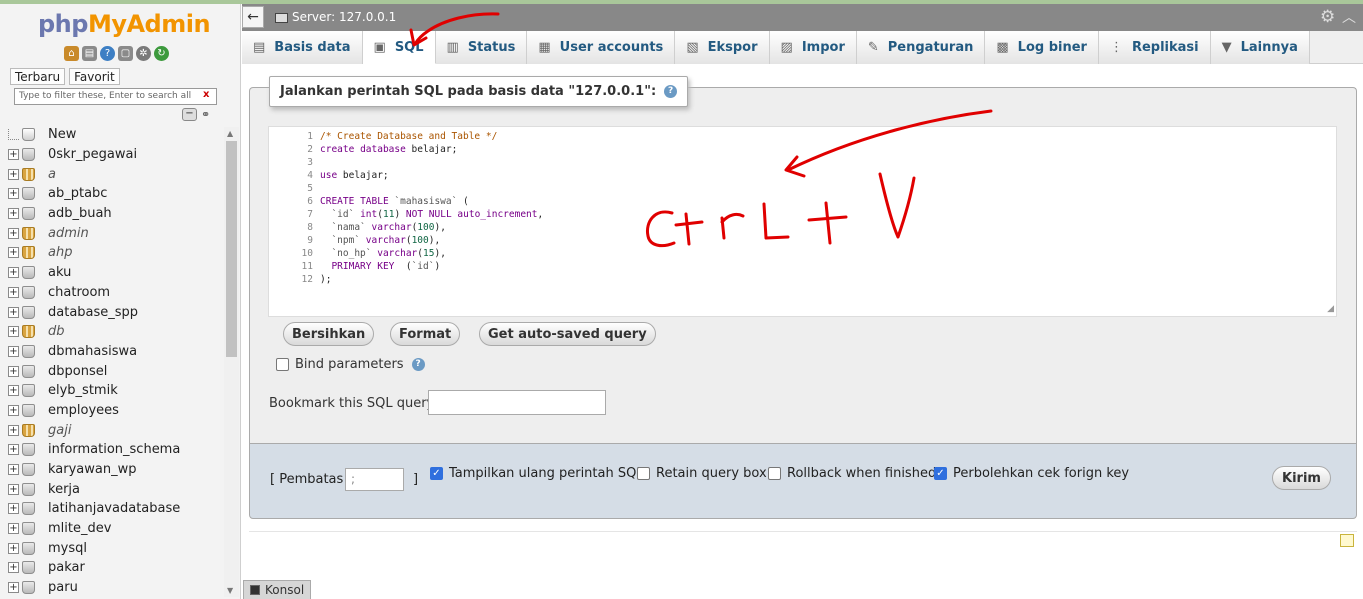 Image resolution: width=1363 pixels, height=599 pixels. I want to click on option-show-query: ✓ Tampilkan ulang perintah SQL, so click(537, 473).